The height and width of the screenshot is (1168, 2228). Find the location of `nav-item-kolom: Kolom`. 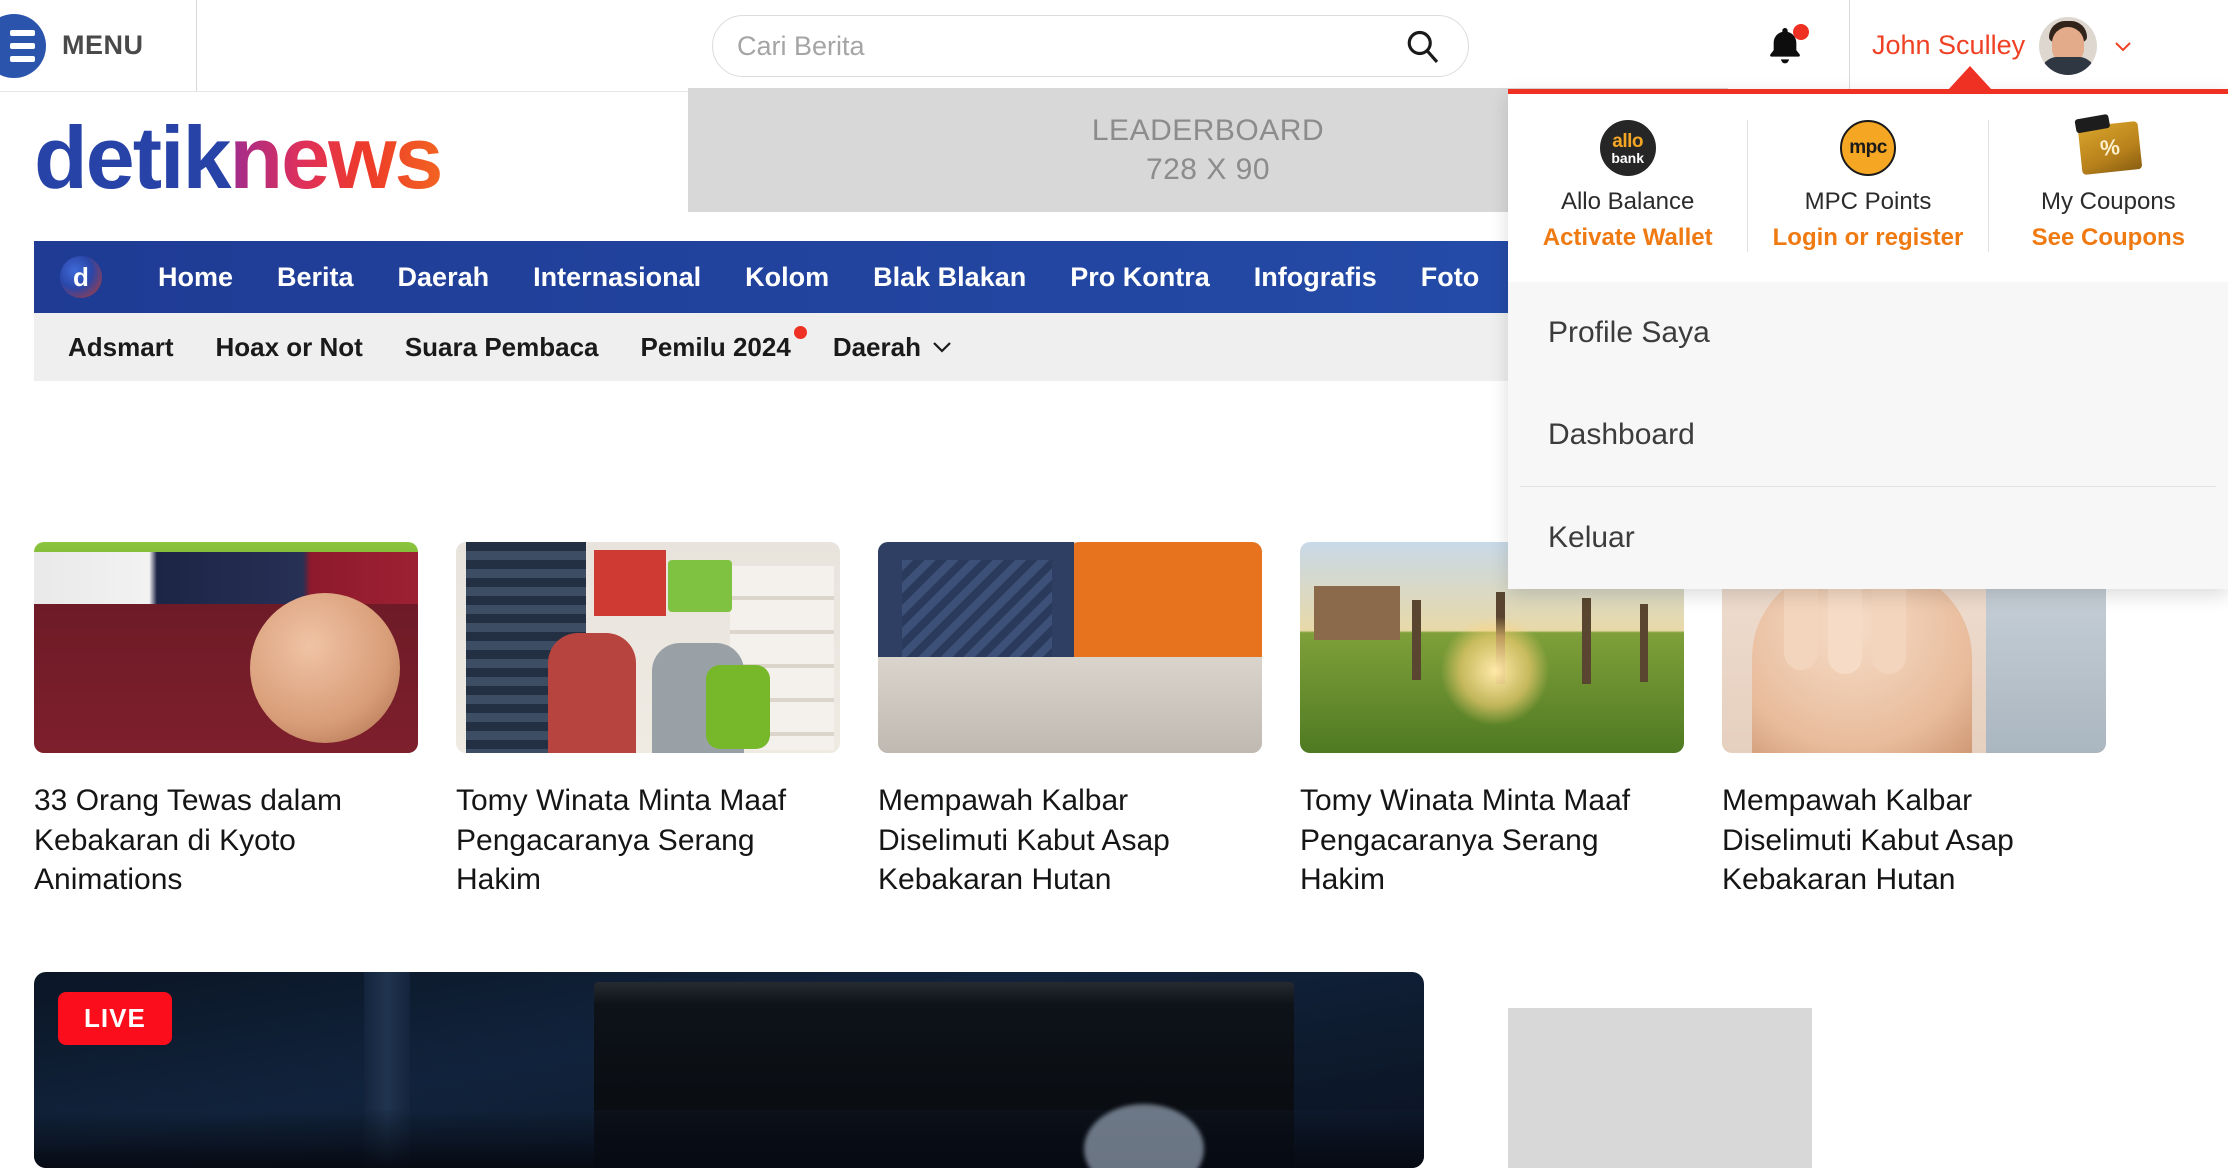

nav-item-kolom: Kolom is located at coordinates (787, 277).